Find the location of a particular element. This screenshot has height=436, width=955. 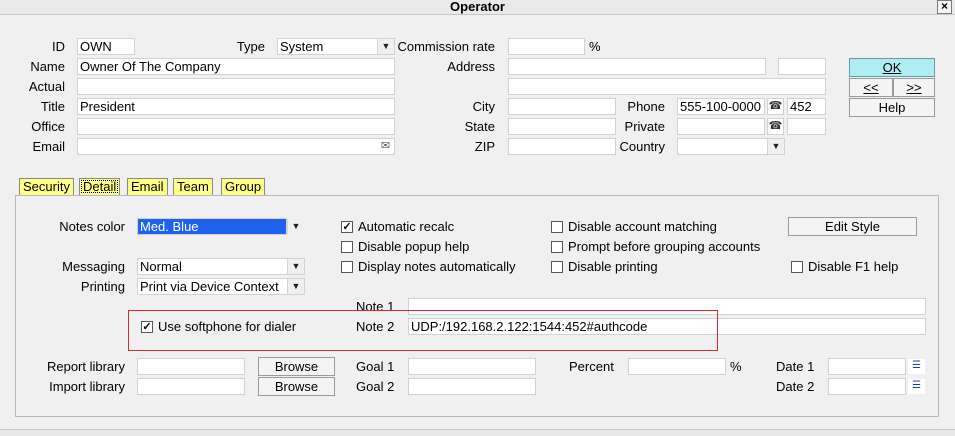

type-value: System is located at coordinates (302, 46).